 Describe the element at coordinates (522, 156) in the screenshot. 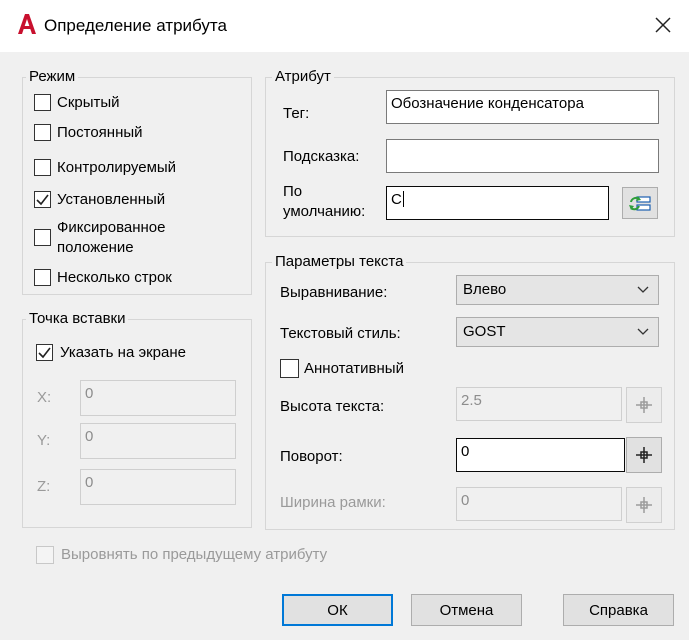

I see `prompt-input` at that location.